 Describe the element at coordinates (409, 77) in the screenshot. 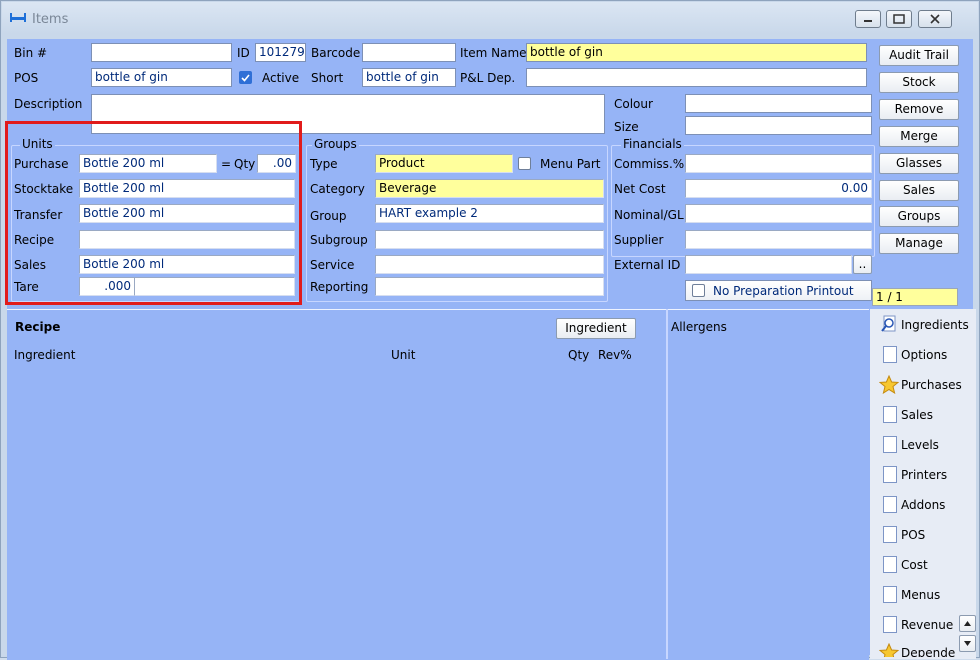

I see `short-field: bottle of gin` at that location.